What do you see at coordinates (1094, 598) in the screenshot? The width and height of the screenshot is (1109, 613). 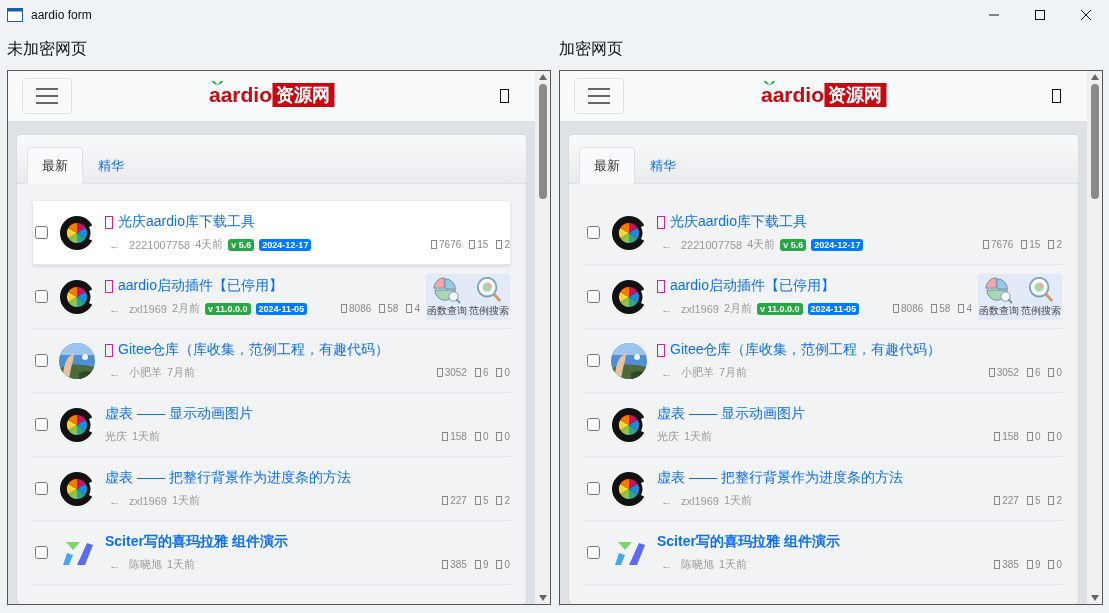 I see `scroll-down-icon` at bounding box center [1094, 598].